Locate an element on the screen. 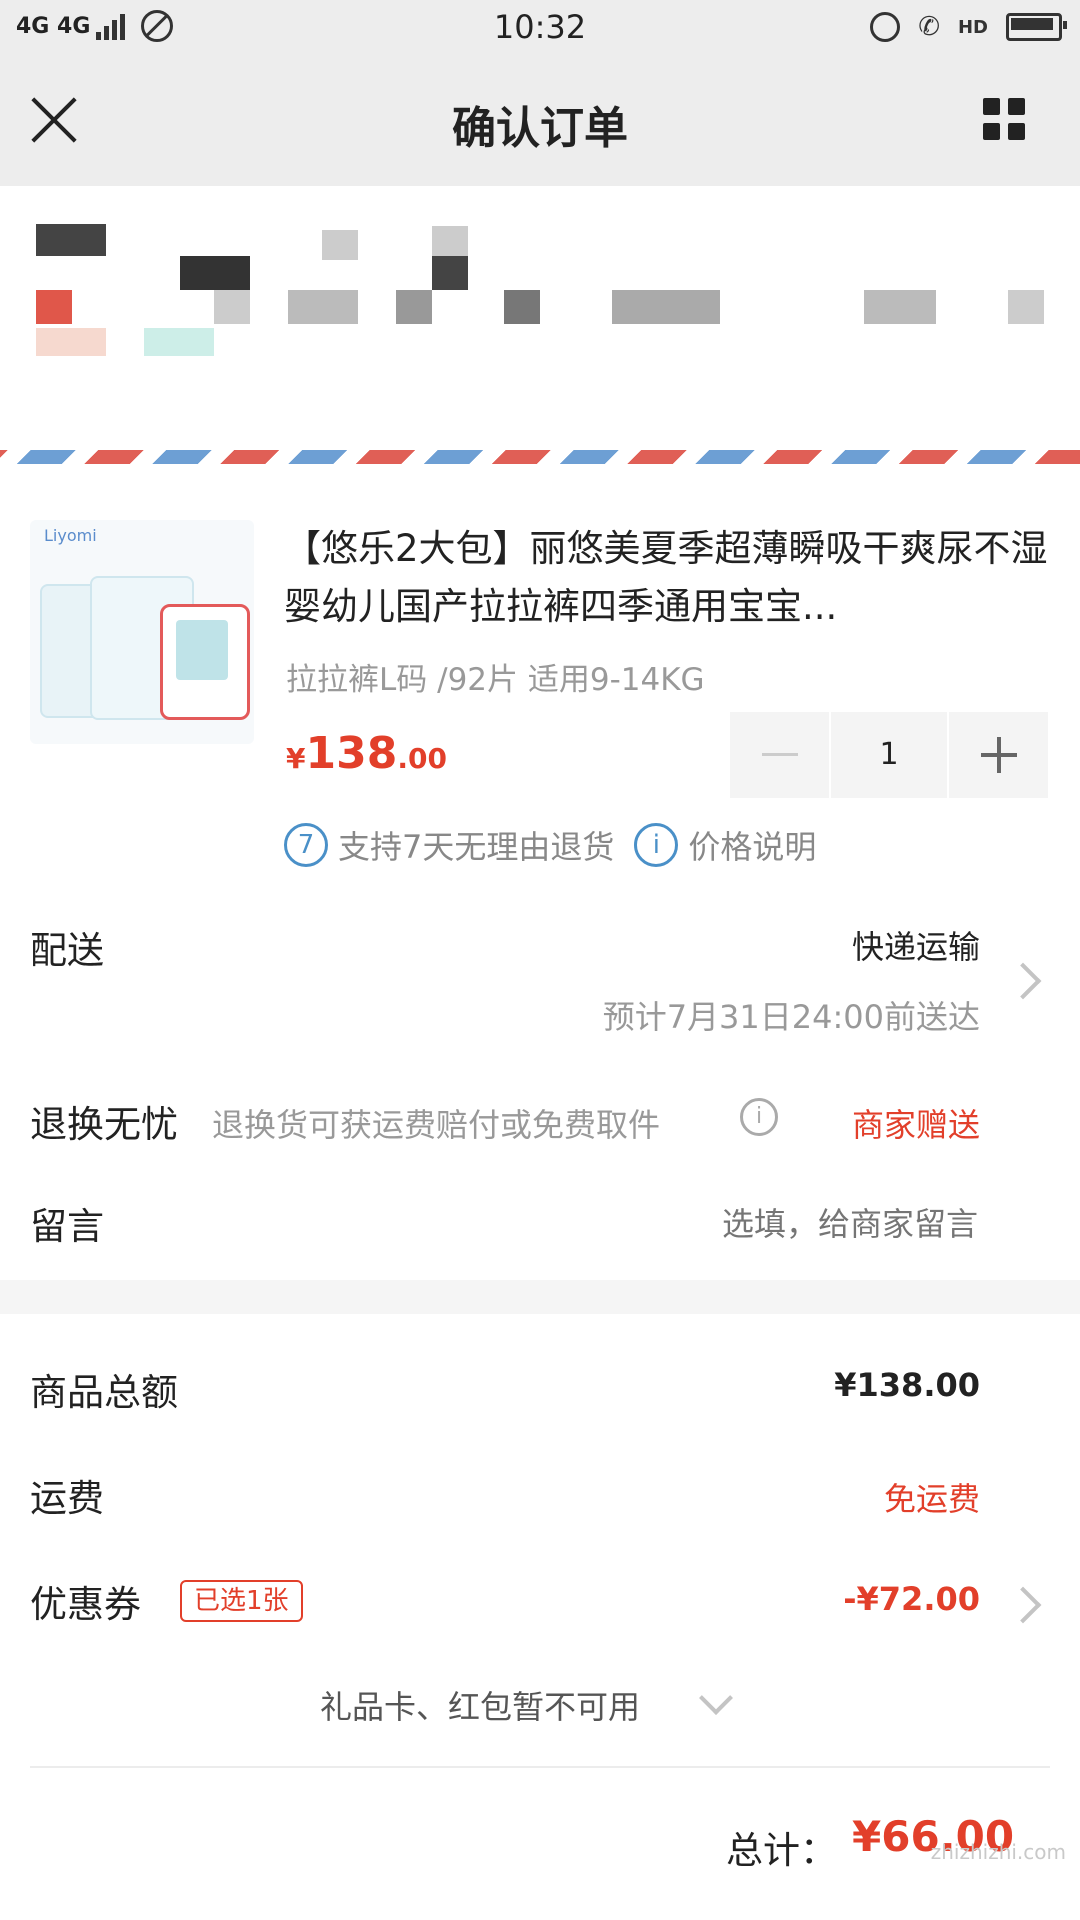  delivery-eta: 预计7月31日24:00前送达 is located at coordinates (791, 1017).